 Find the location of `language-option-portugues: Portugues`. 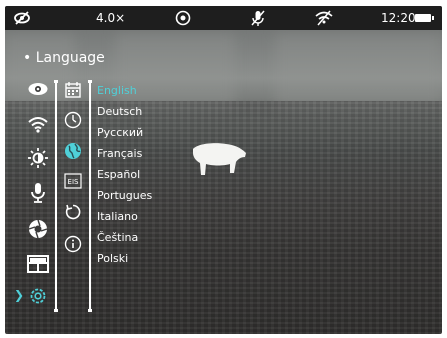

language-option-portugues: Portugues is located at coordinates (124, 196).